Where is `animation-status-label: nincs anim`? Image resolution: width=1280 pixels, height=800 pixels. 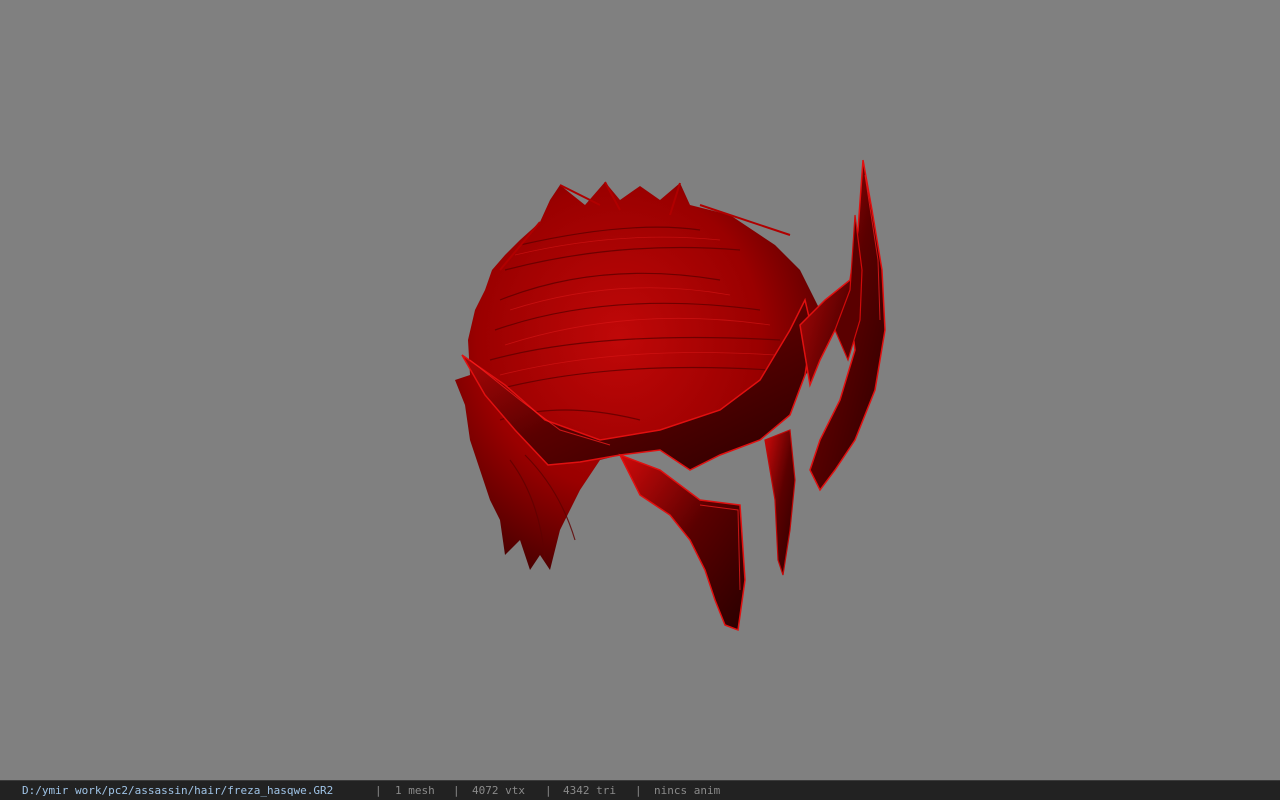 animation-status-label: nincs anim is located at coordinates (687, 790).